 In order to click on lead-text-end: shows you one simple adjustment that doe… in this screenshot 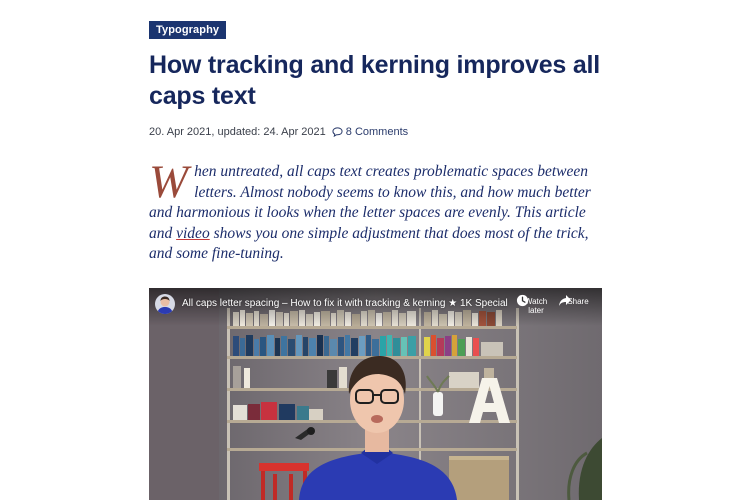, I will do `click(369, 243)`.